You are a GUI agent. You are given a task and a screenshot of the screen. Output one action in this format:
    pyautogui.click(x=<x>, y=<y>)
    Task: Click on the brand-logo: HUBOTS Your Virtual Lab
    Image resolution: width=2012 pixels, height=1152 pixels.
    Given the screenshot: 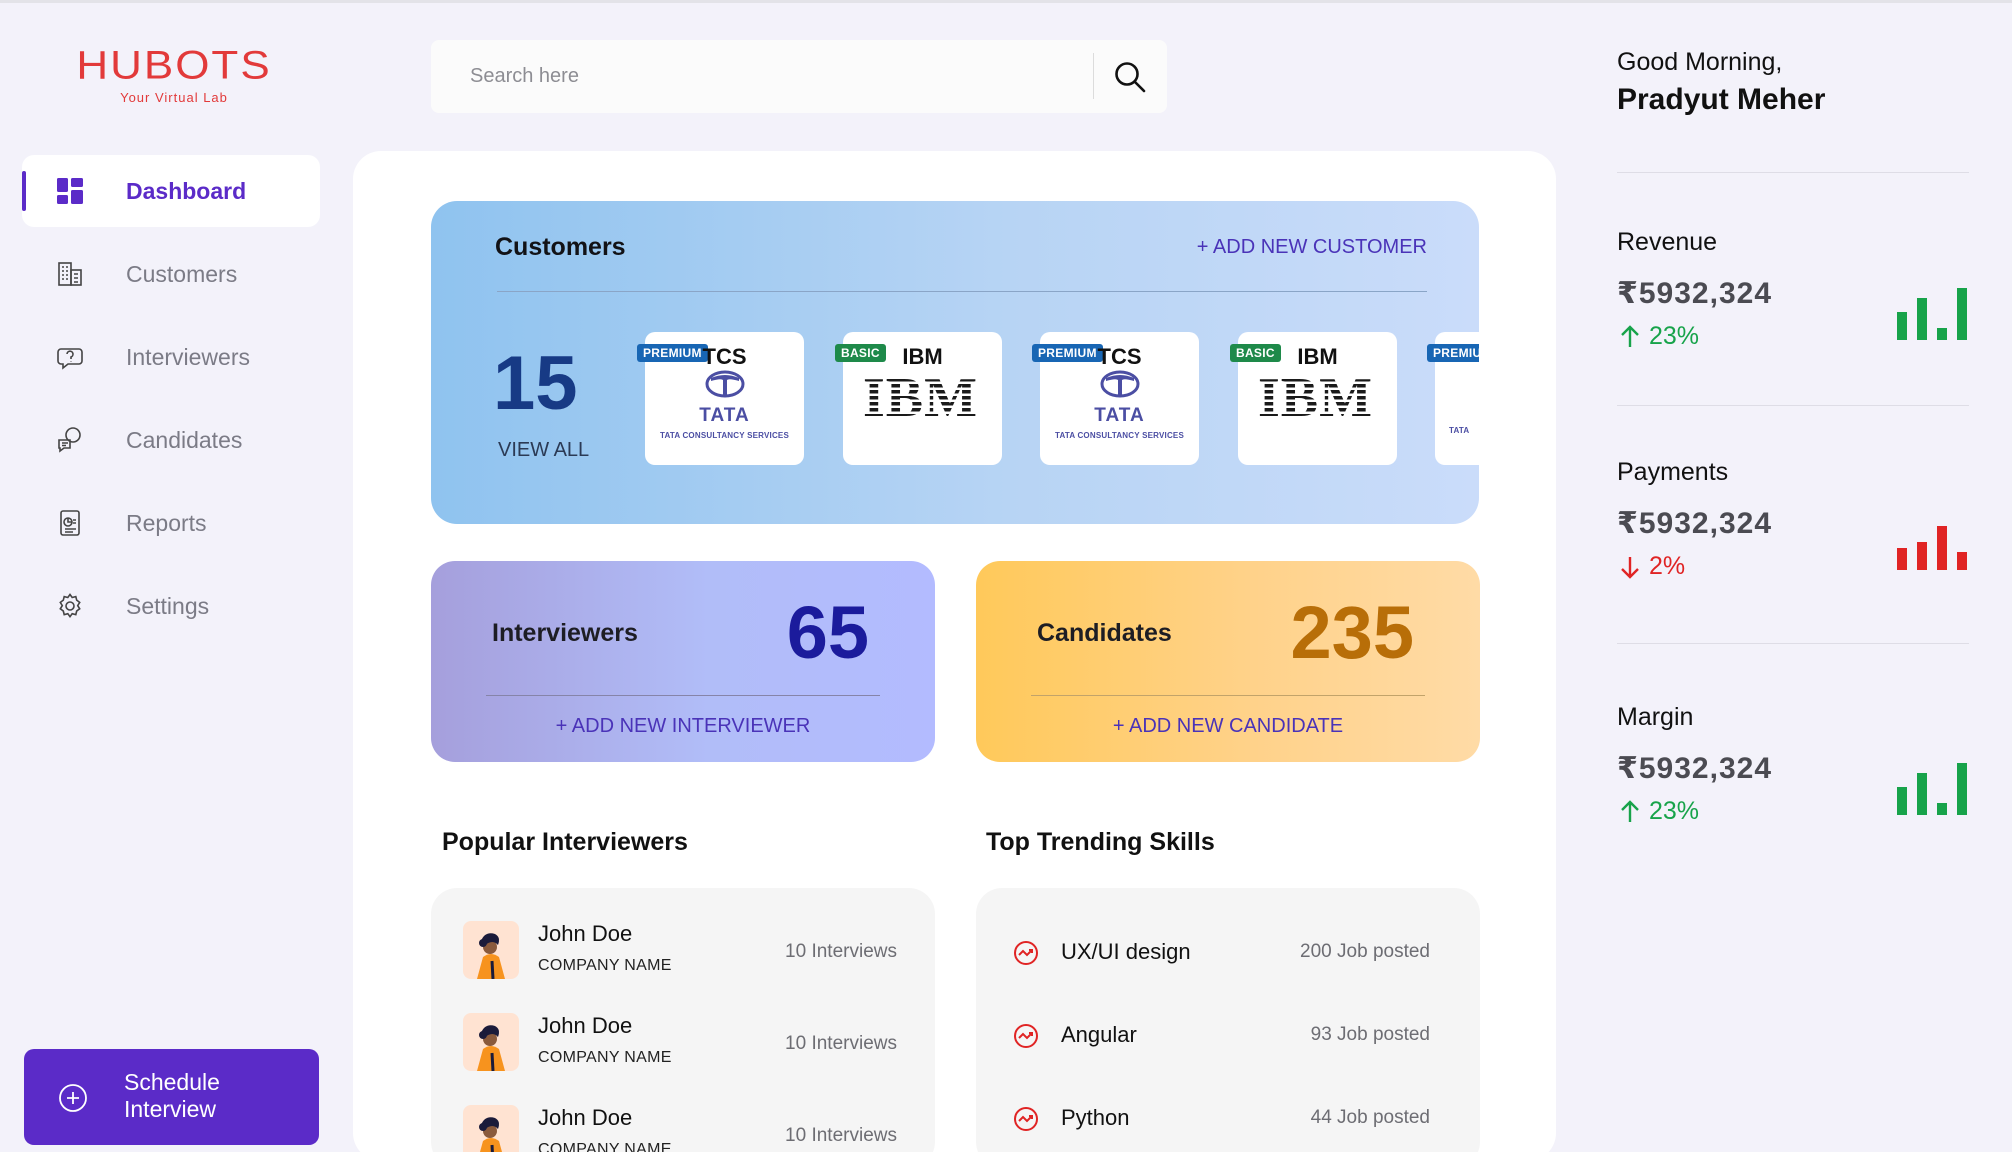 What is the action you would take?
    pyautogui.click(x=174, y=74)
    